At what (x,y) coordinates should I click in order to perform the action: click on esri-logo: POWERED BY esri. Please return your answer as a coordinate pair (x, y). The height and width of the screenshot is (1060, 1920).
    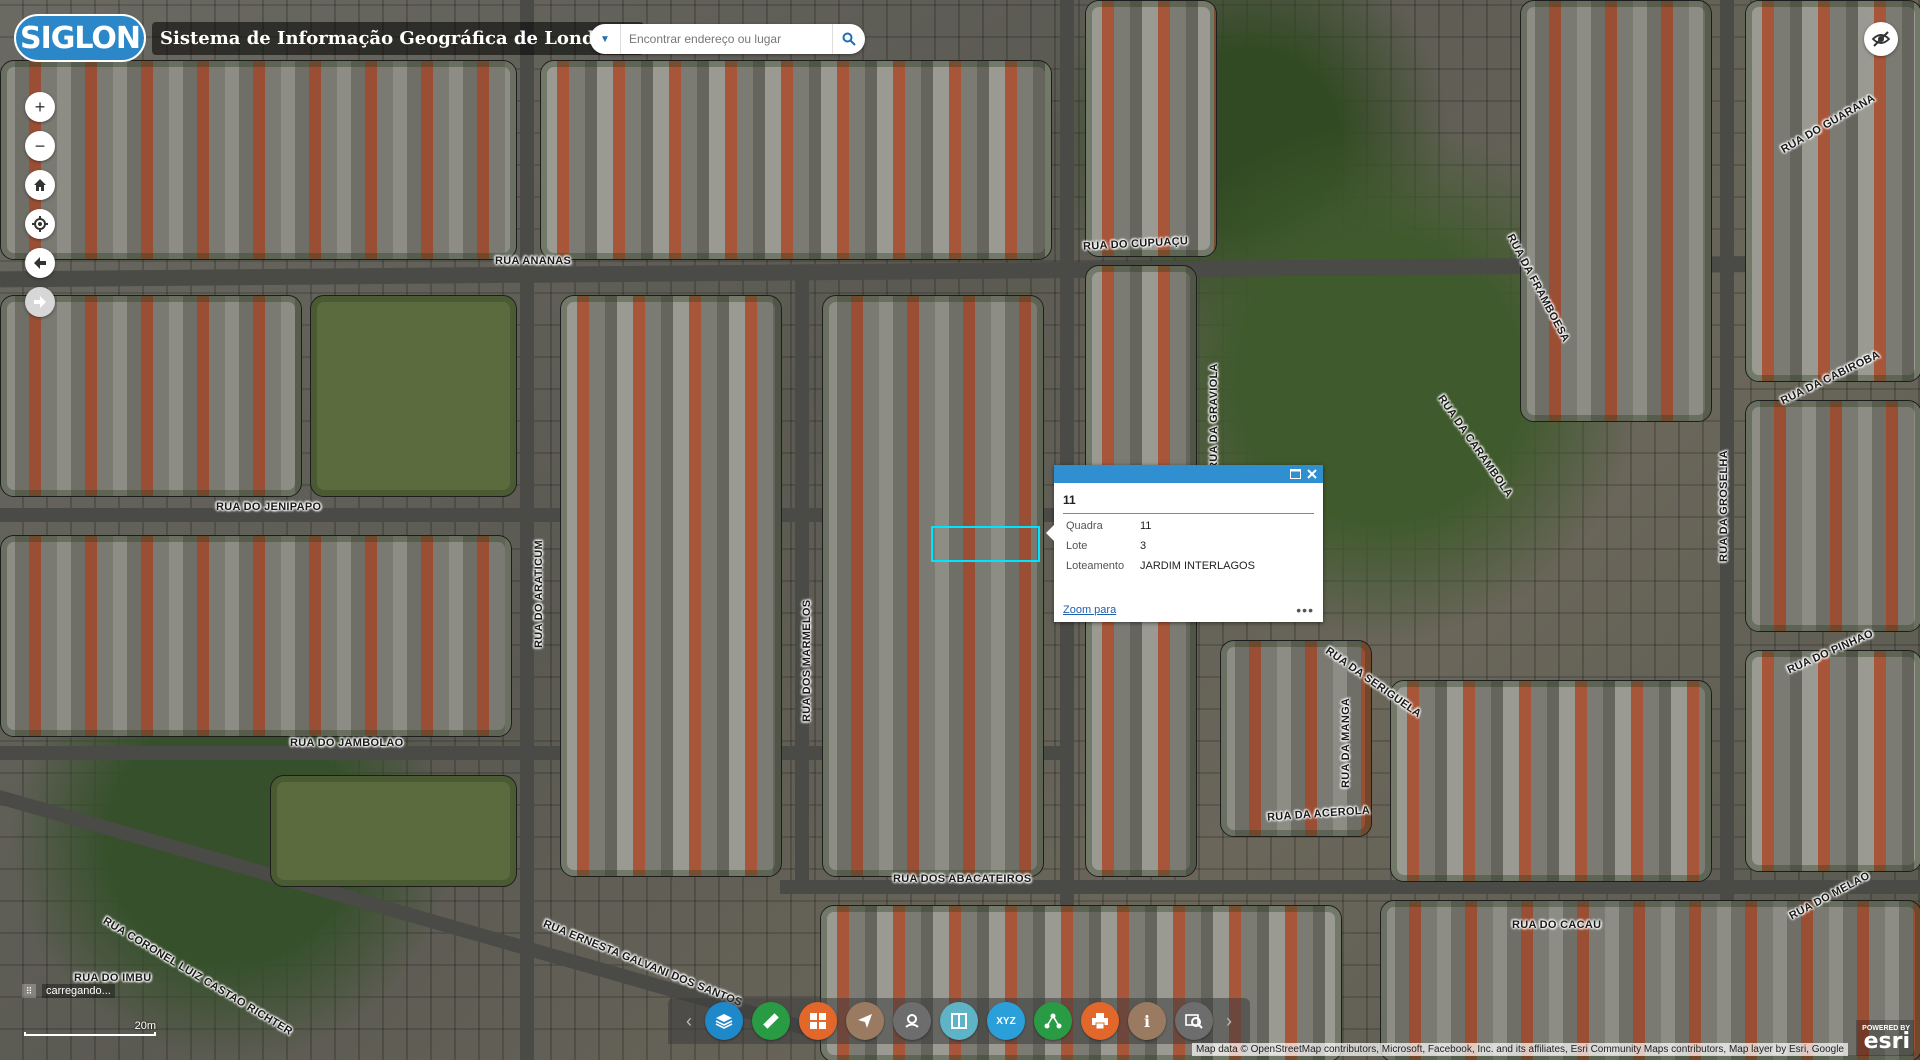
    Looking at the image, I should click on (1885, 1038).